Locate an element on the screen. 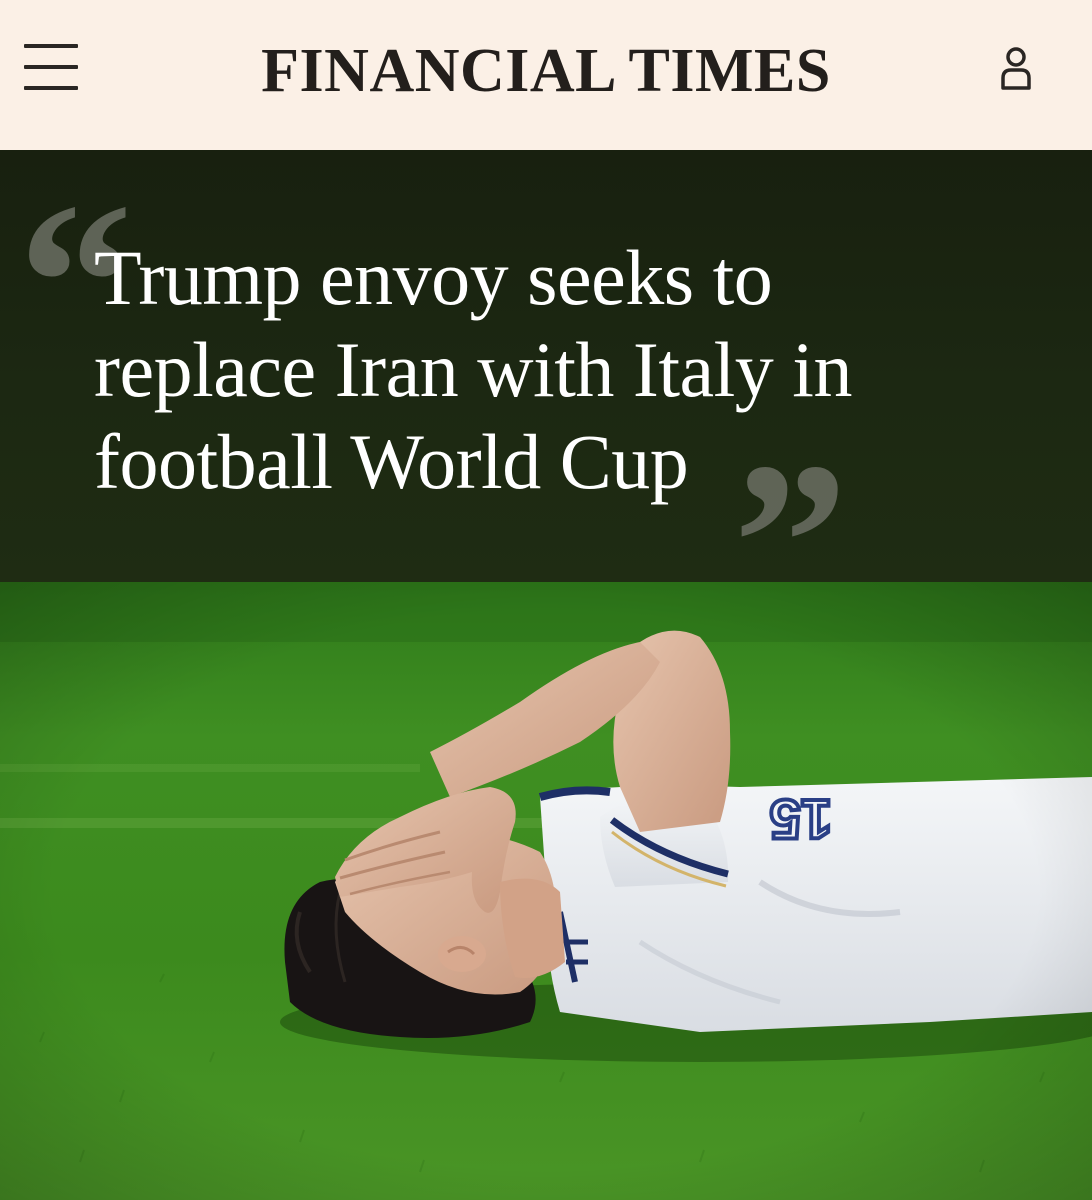  masthead-logo: FINANCIAL TIMES is located at coordinates (546, 71).